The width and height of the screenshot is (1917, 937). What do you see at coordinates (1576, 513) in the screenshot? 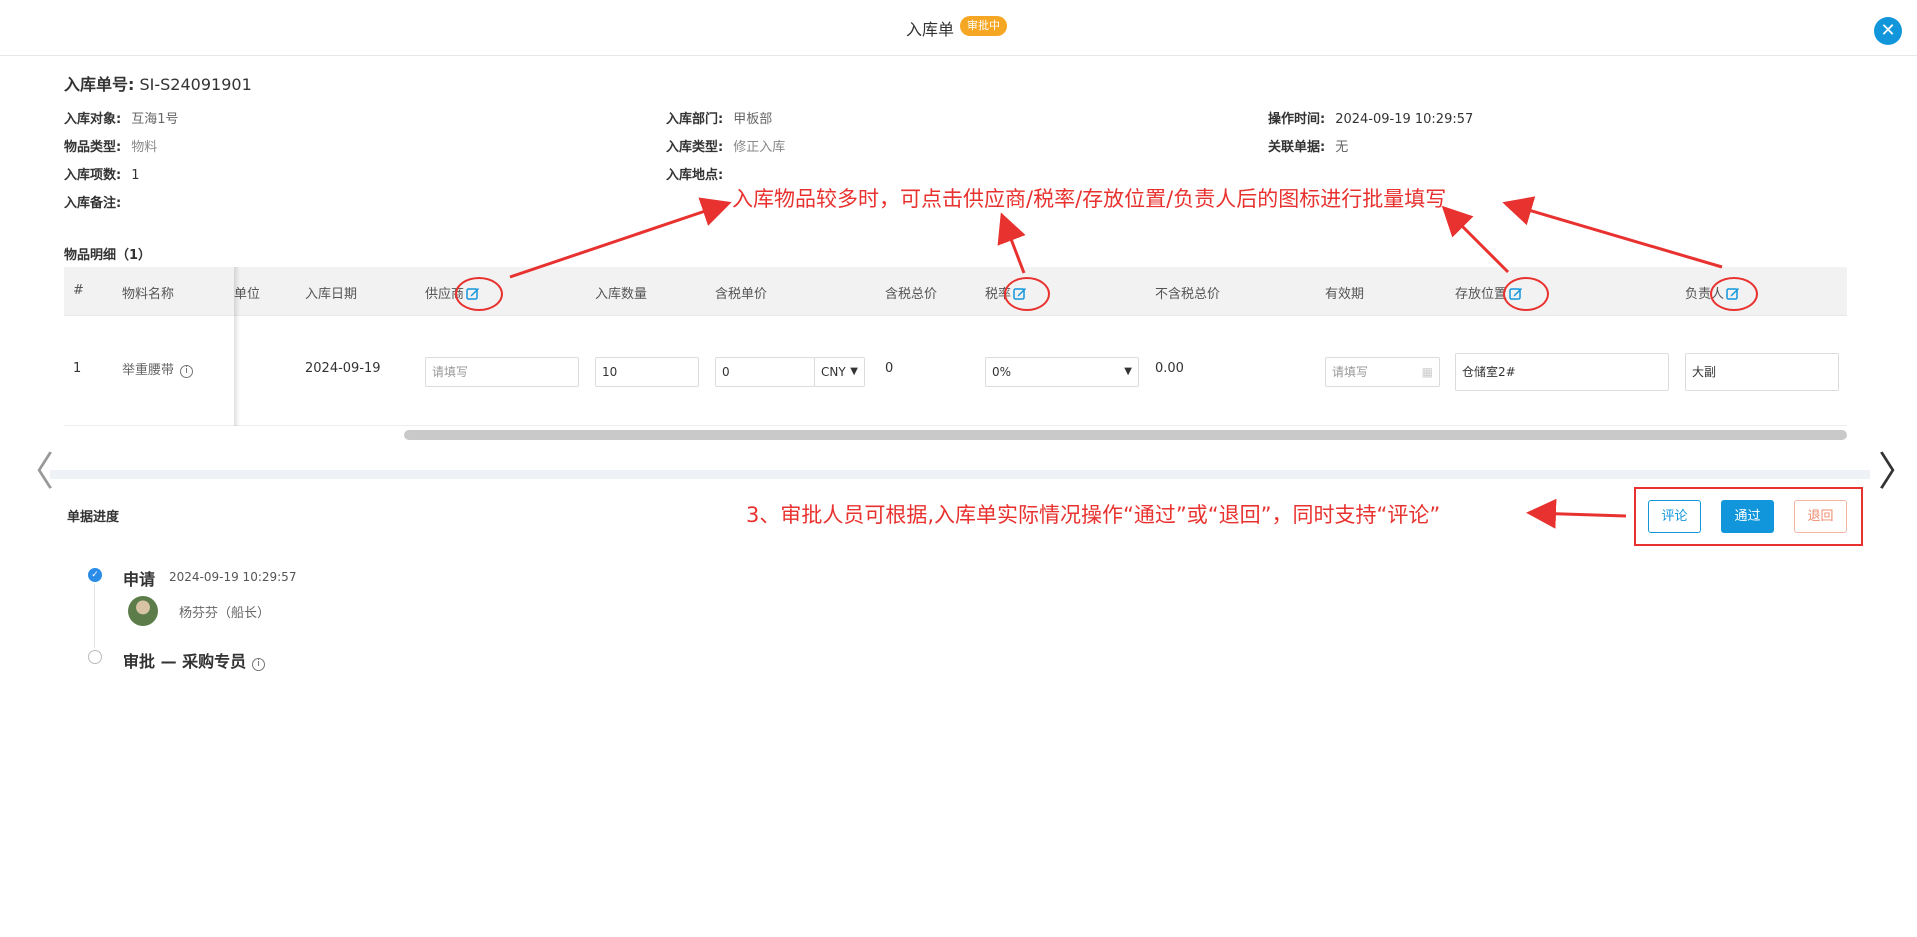
I see `arrow-approval` at bounding box center [1576, 513].